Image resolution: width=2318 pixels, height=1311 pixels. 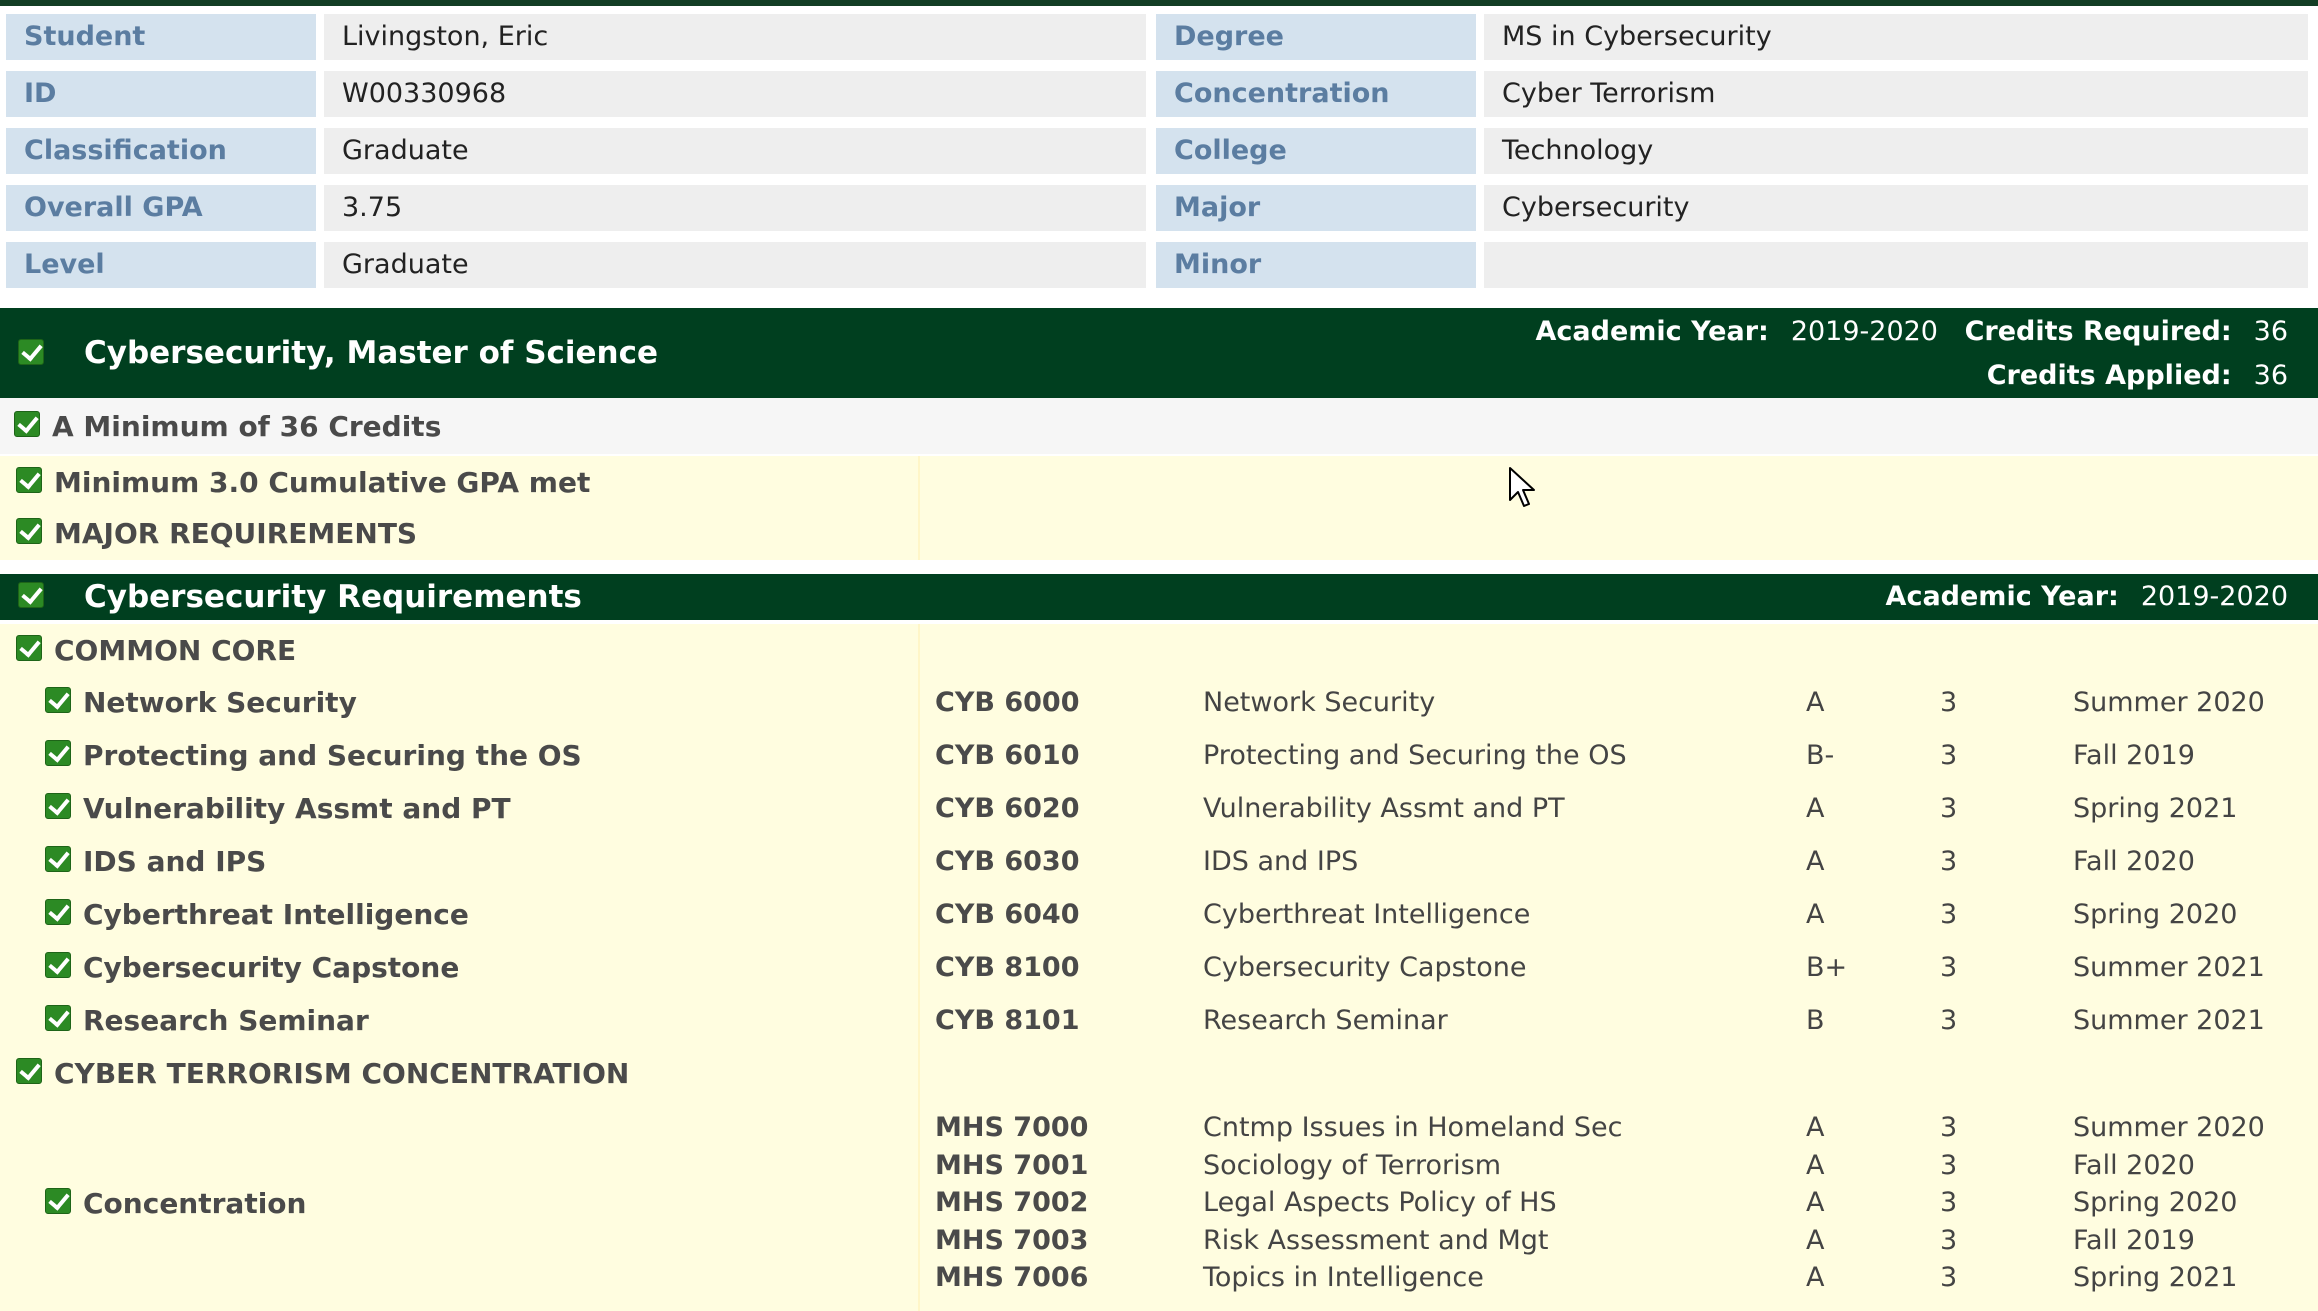 I want to click on requirement-name: Protecting and Securing the OS, so click(x=332, y=755).